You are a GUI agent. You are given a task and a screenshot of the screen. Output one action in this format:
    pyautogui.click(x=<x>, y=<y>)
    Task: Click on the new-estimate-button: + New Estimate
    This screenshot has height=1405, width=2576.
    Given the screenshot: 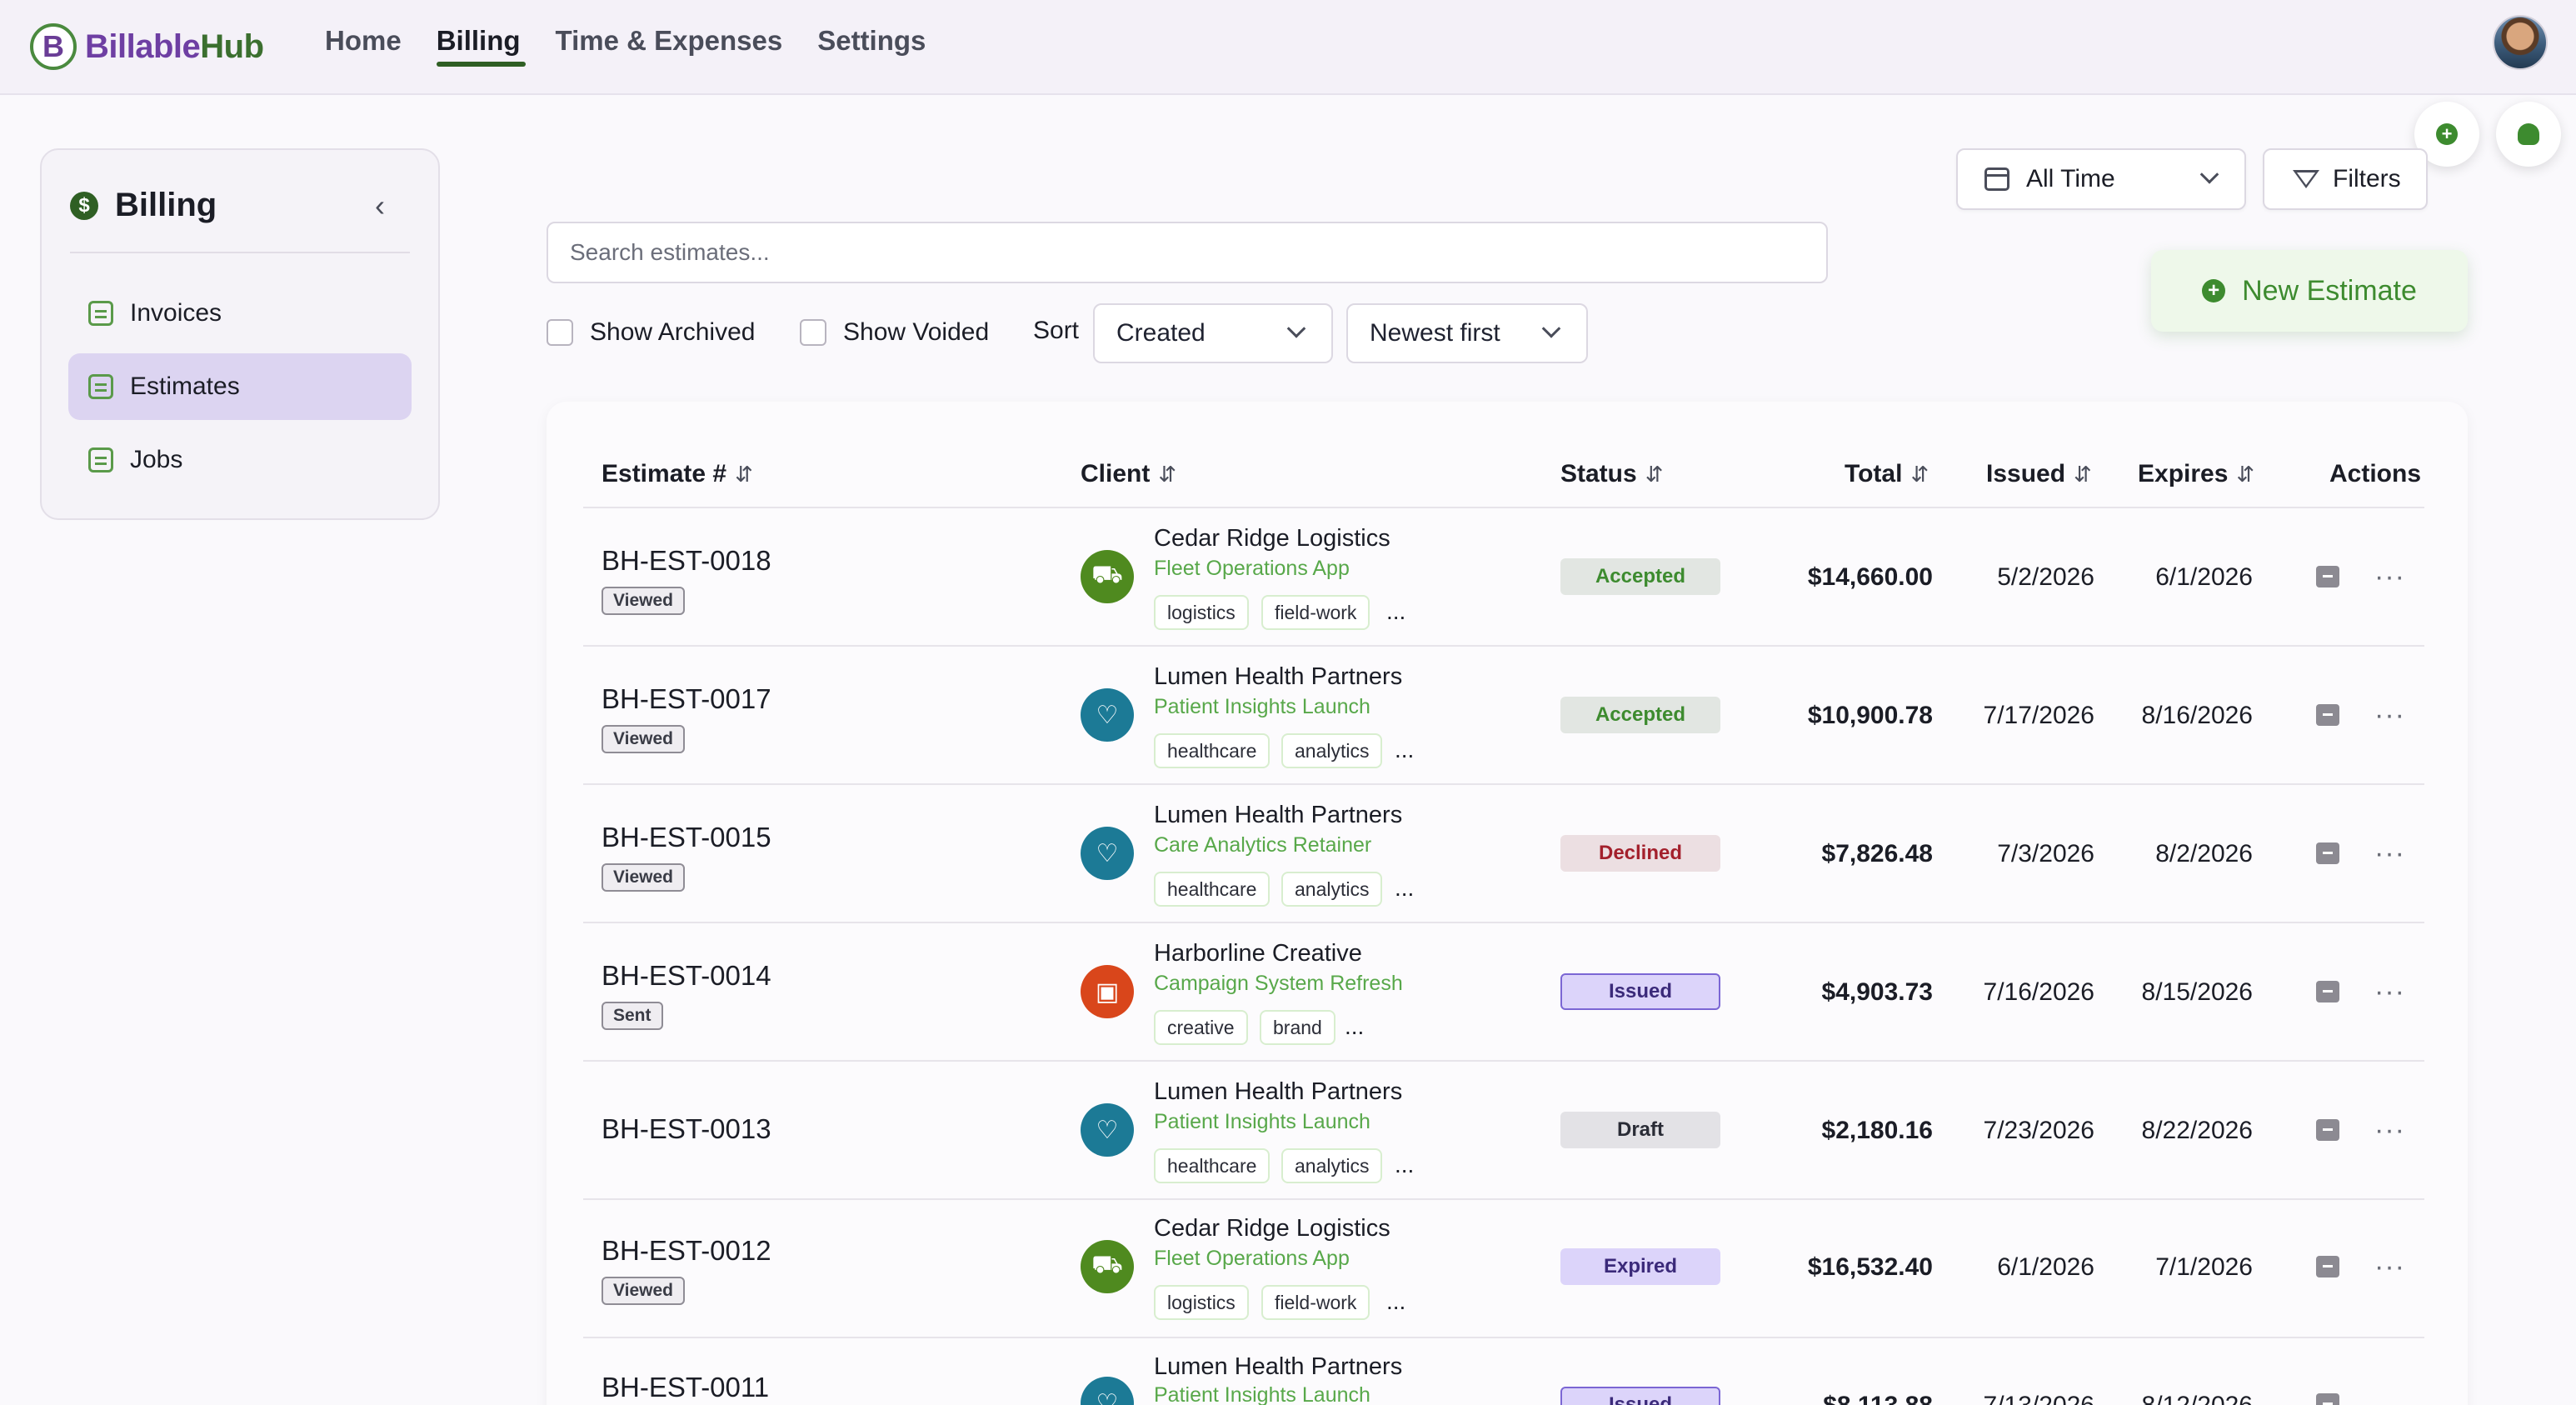 What is the action you would take?
    pyautogui.click(x=2309, y=291)
    